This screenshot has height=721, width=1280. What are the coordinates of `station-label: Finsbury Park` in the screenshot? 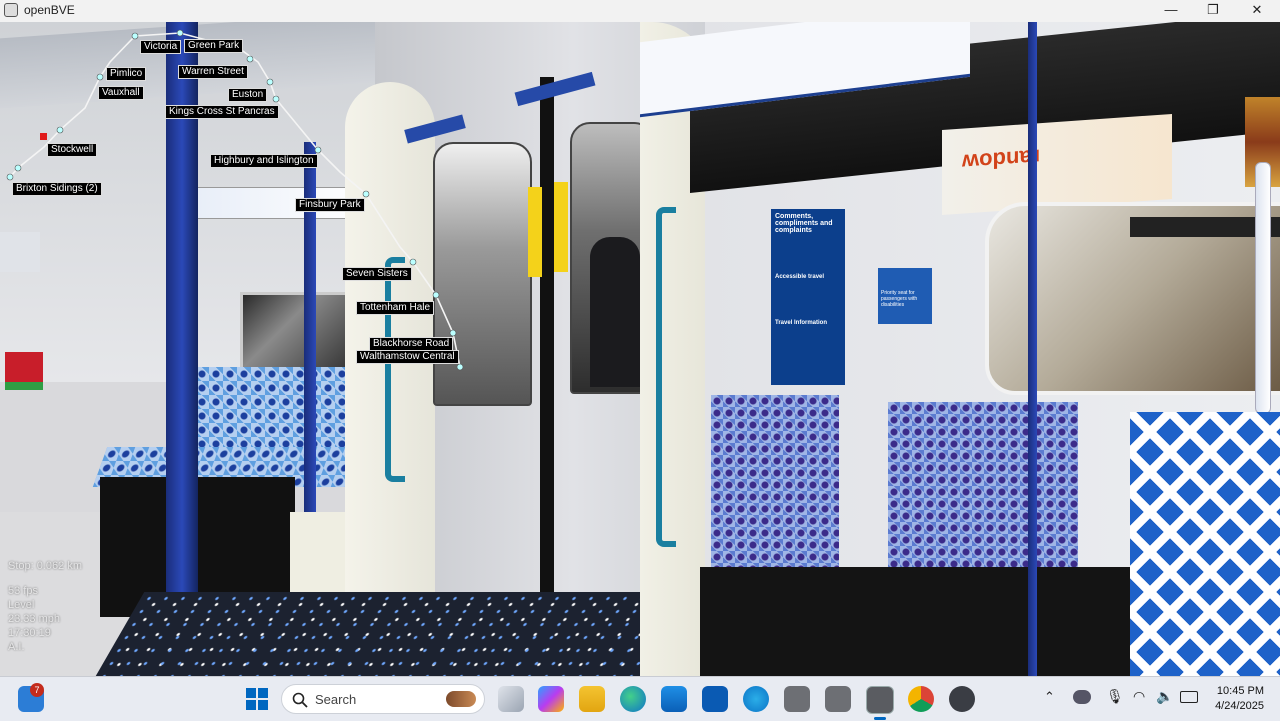 It's located at (330, 205).